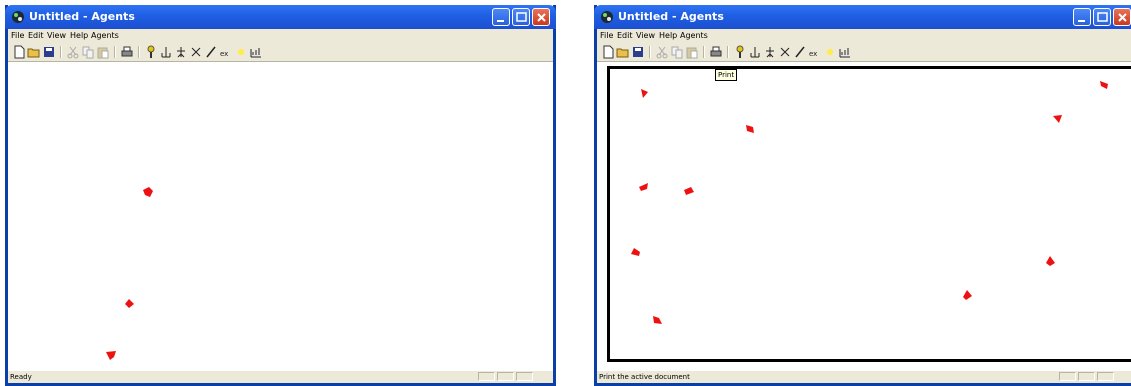 The height and width of the screenshot is (386, 1131). I want to click on status-text: Print the active document, so click(644, 377).